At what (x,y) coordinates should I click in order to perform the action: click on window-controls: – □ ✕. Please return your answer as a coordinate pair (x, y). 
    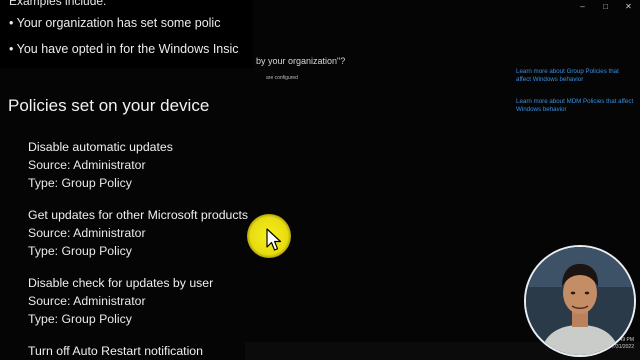
    Looking at the image, I should click on (605, 7).